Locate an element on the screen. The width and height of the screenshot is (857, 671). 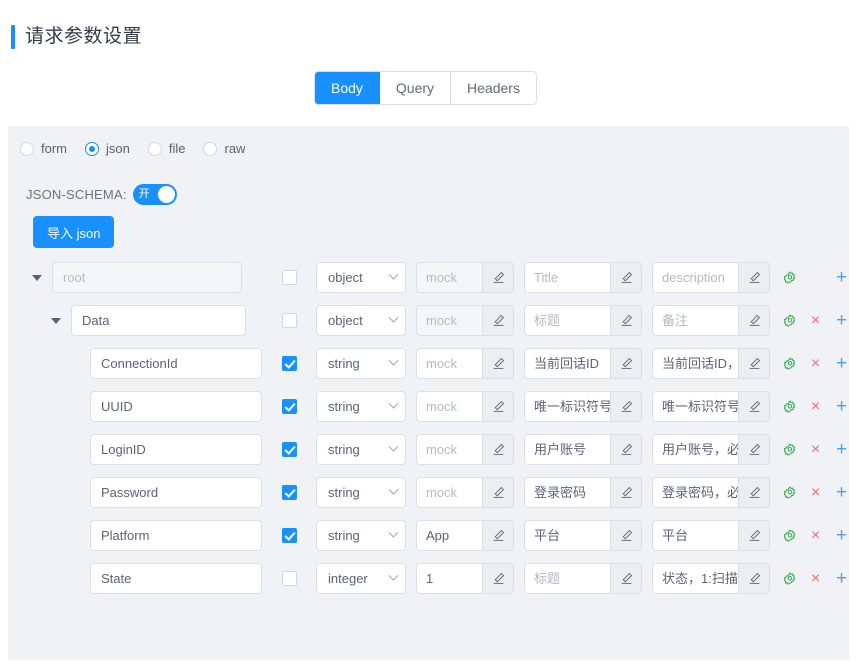
field-name-input: Data is located at coordinates (158, 320).